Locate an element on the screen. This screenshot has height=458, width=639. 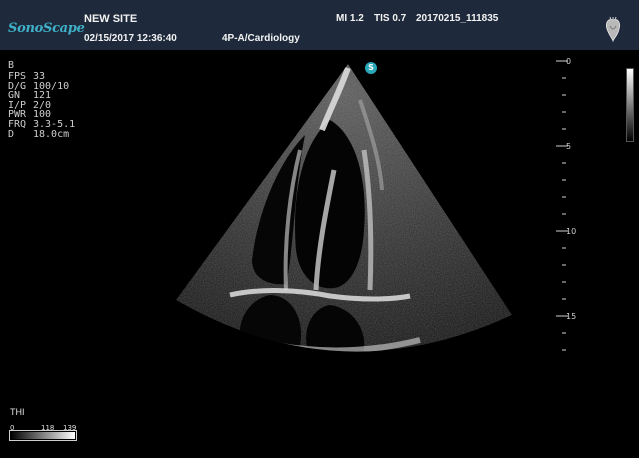
param-key: D is located at coordinates (11, 134).